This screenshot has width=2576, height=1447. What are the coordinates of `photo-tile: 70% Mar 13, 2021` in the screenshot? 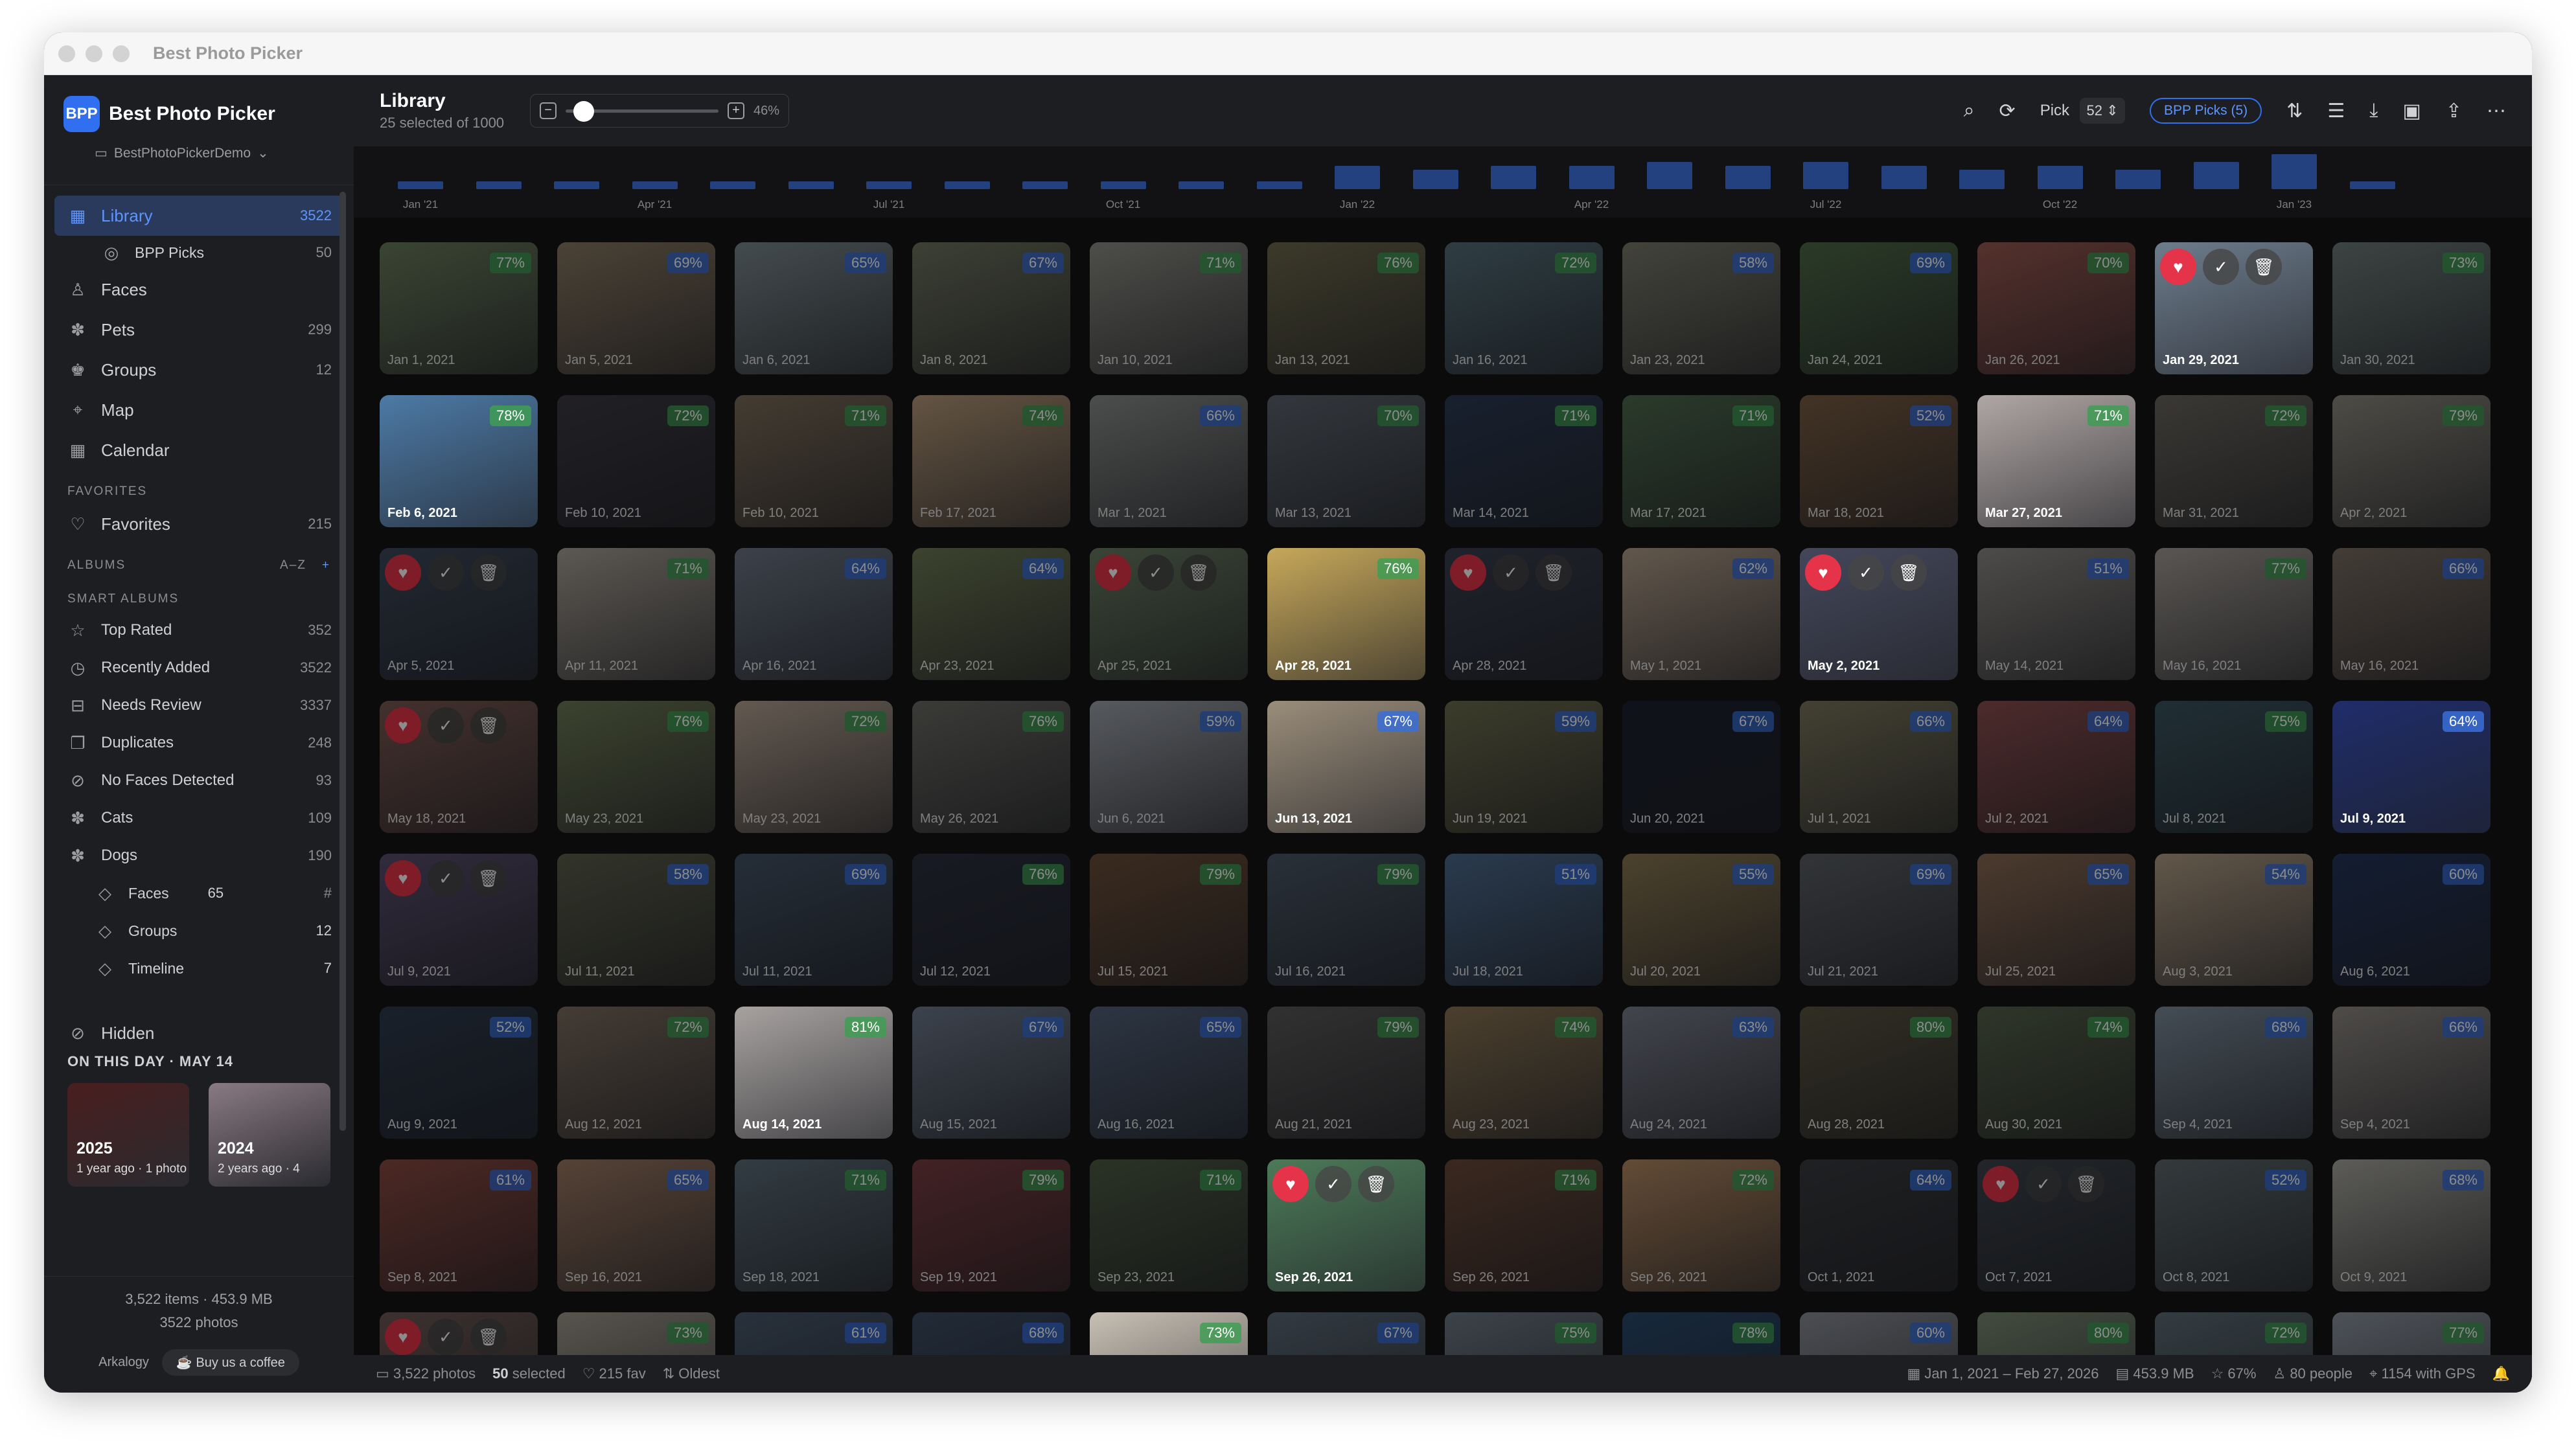 It's located at (1346, 461).